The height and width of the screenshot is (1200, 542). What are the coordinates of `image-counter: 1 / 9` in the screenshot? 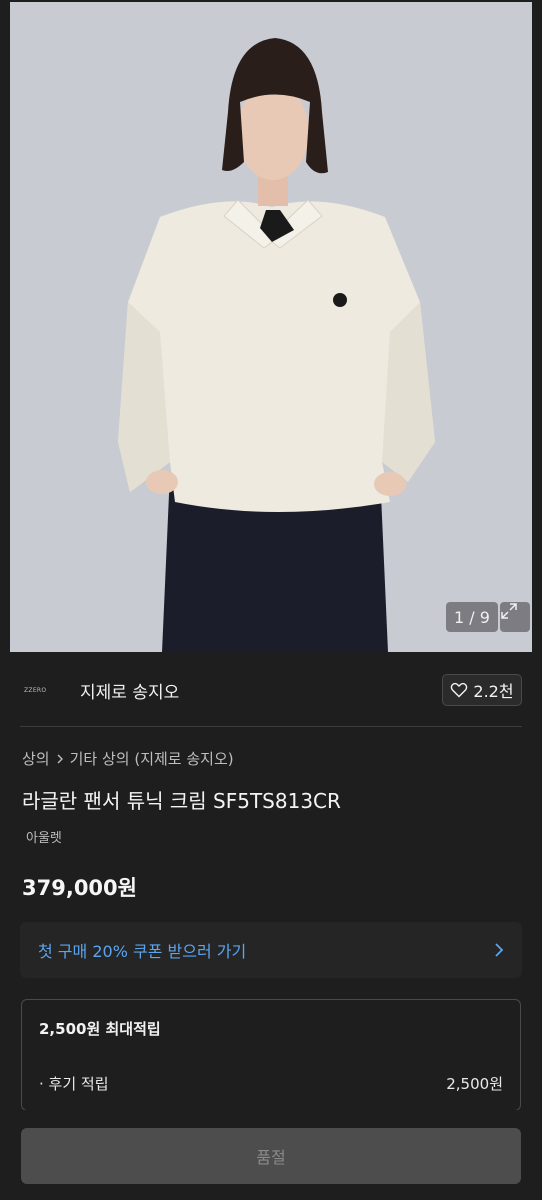 It's located at (472, 617).